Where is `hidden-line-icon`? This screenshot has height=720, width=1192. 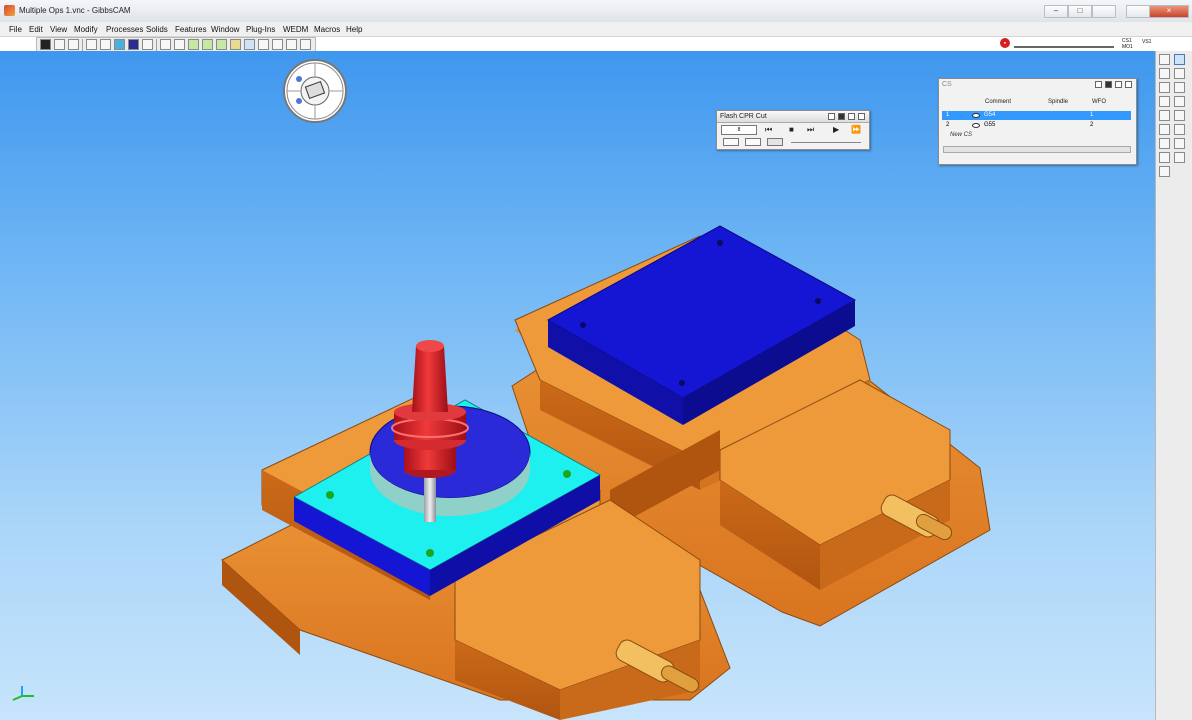
hidden-line-icon is located at coordinates (59, 44).